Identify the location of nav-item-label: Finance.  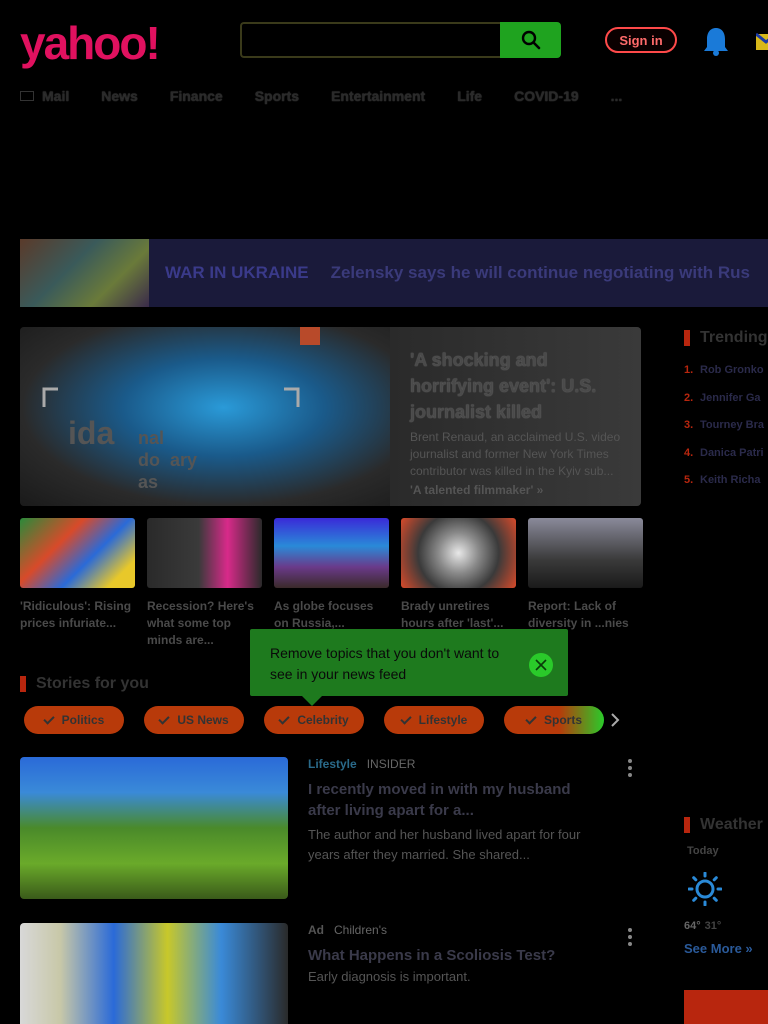
(196, 96).